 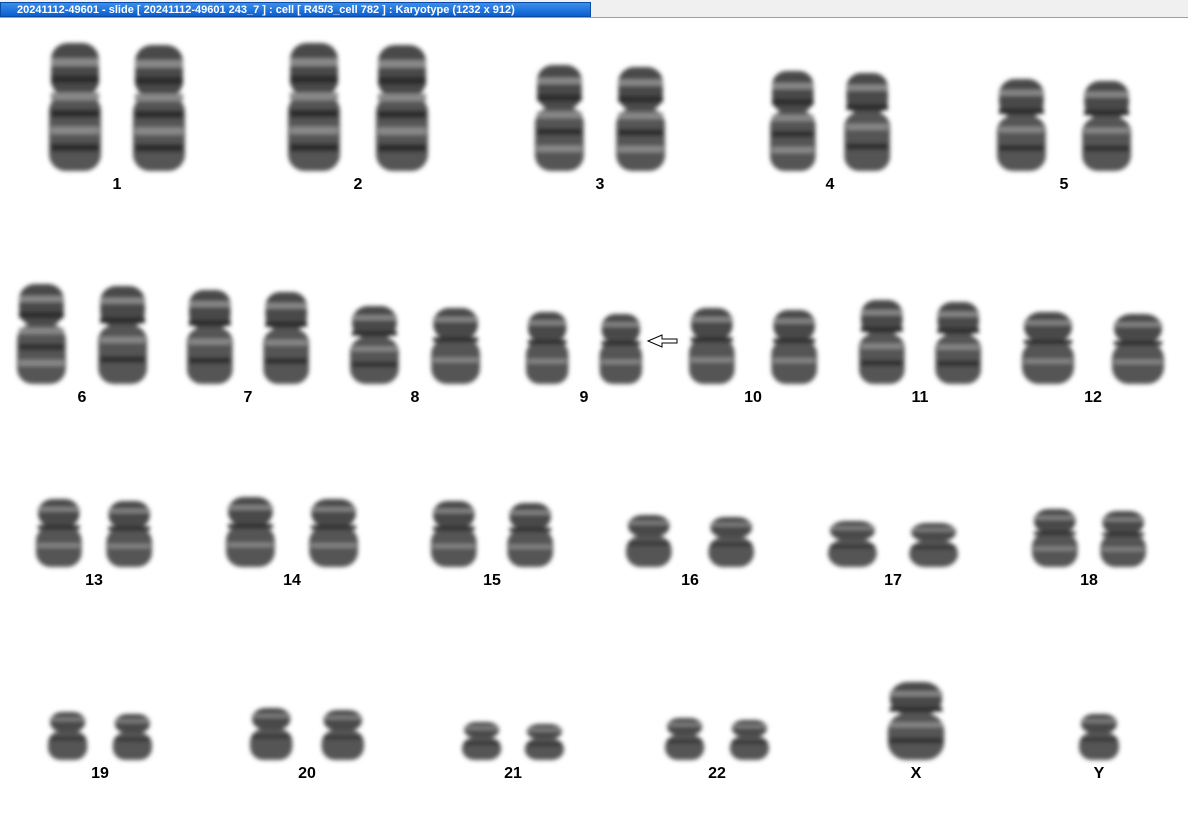 I want to click on chromosome-label: 13, so click(x=94, y=580).